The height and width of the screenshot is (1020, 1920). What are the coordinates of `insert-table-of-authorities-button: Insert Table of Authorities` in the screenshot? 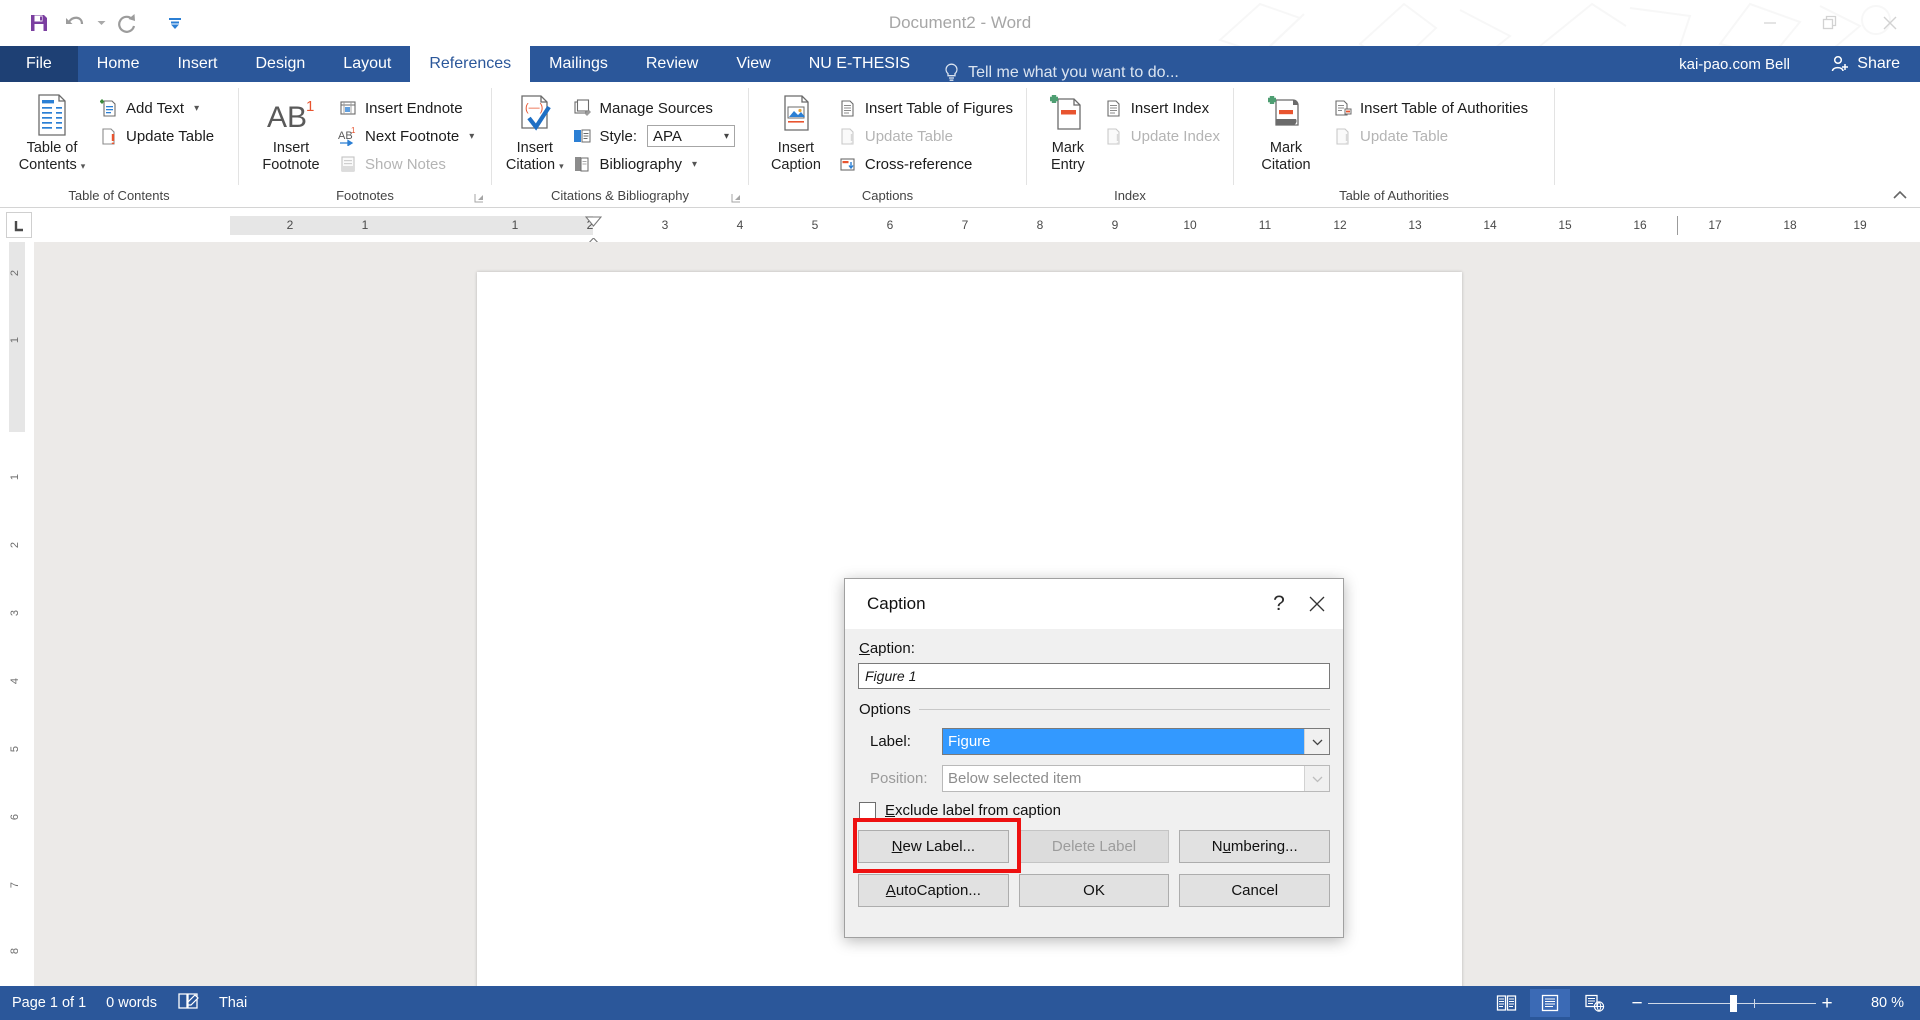 It's located at (1431, 108).